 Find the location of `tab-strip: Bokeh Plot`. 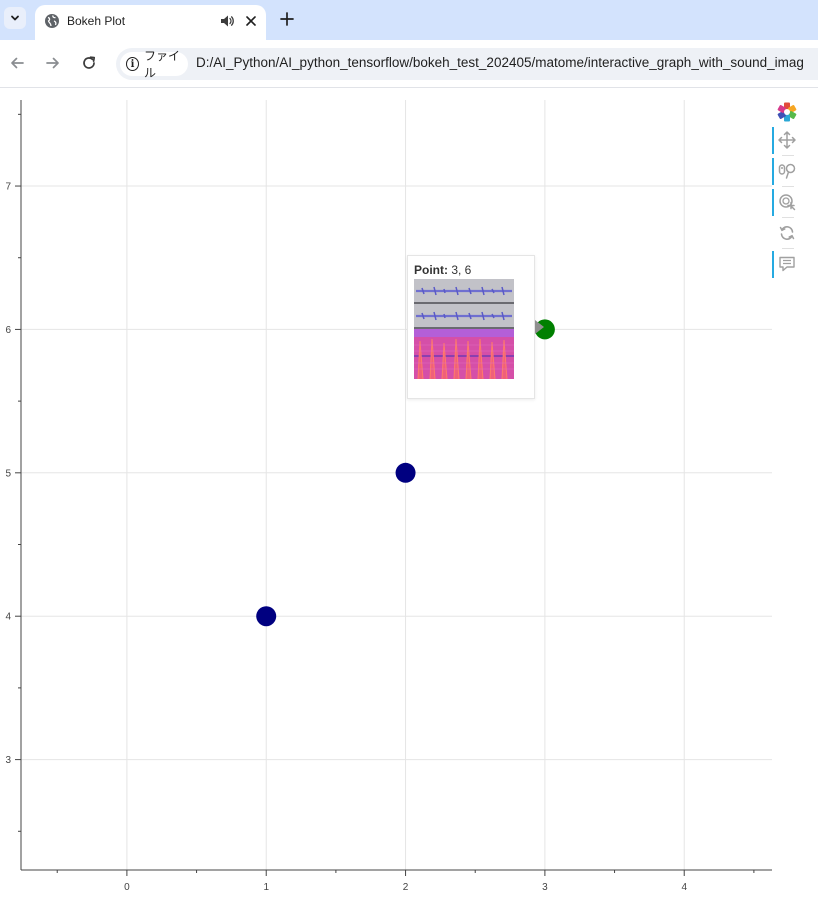

tab-strip: Bokeh Plot is located at coordinates (409, 20).